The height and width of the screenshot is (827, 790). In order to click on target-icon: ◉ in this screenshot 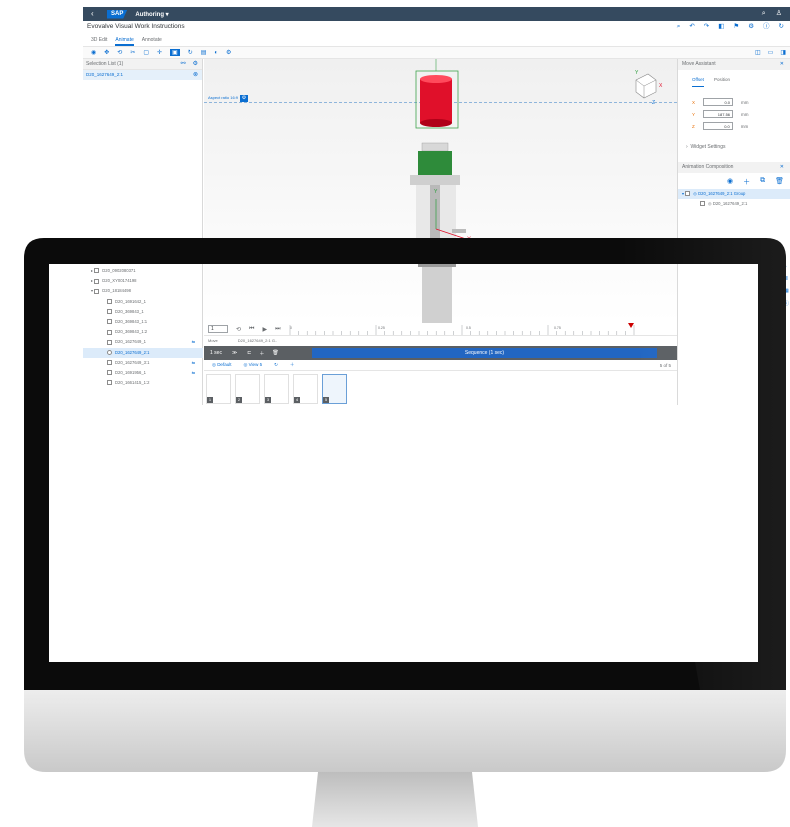, I will do `click(730, 183)`.